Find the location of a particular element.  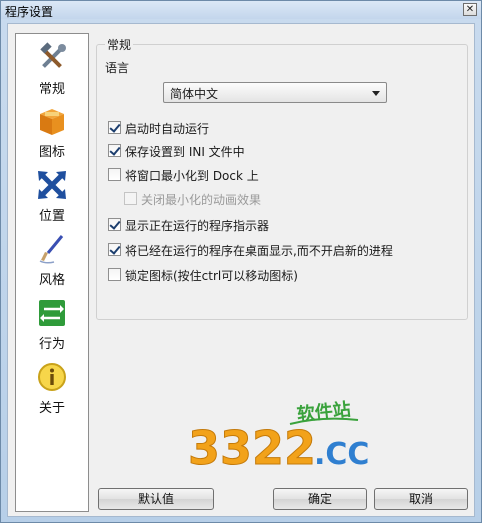

sidebar-item-icons: 图标 is located at coordinates (52, 132).